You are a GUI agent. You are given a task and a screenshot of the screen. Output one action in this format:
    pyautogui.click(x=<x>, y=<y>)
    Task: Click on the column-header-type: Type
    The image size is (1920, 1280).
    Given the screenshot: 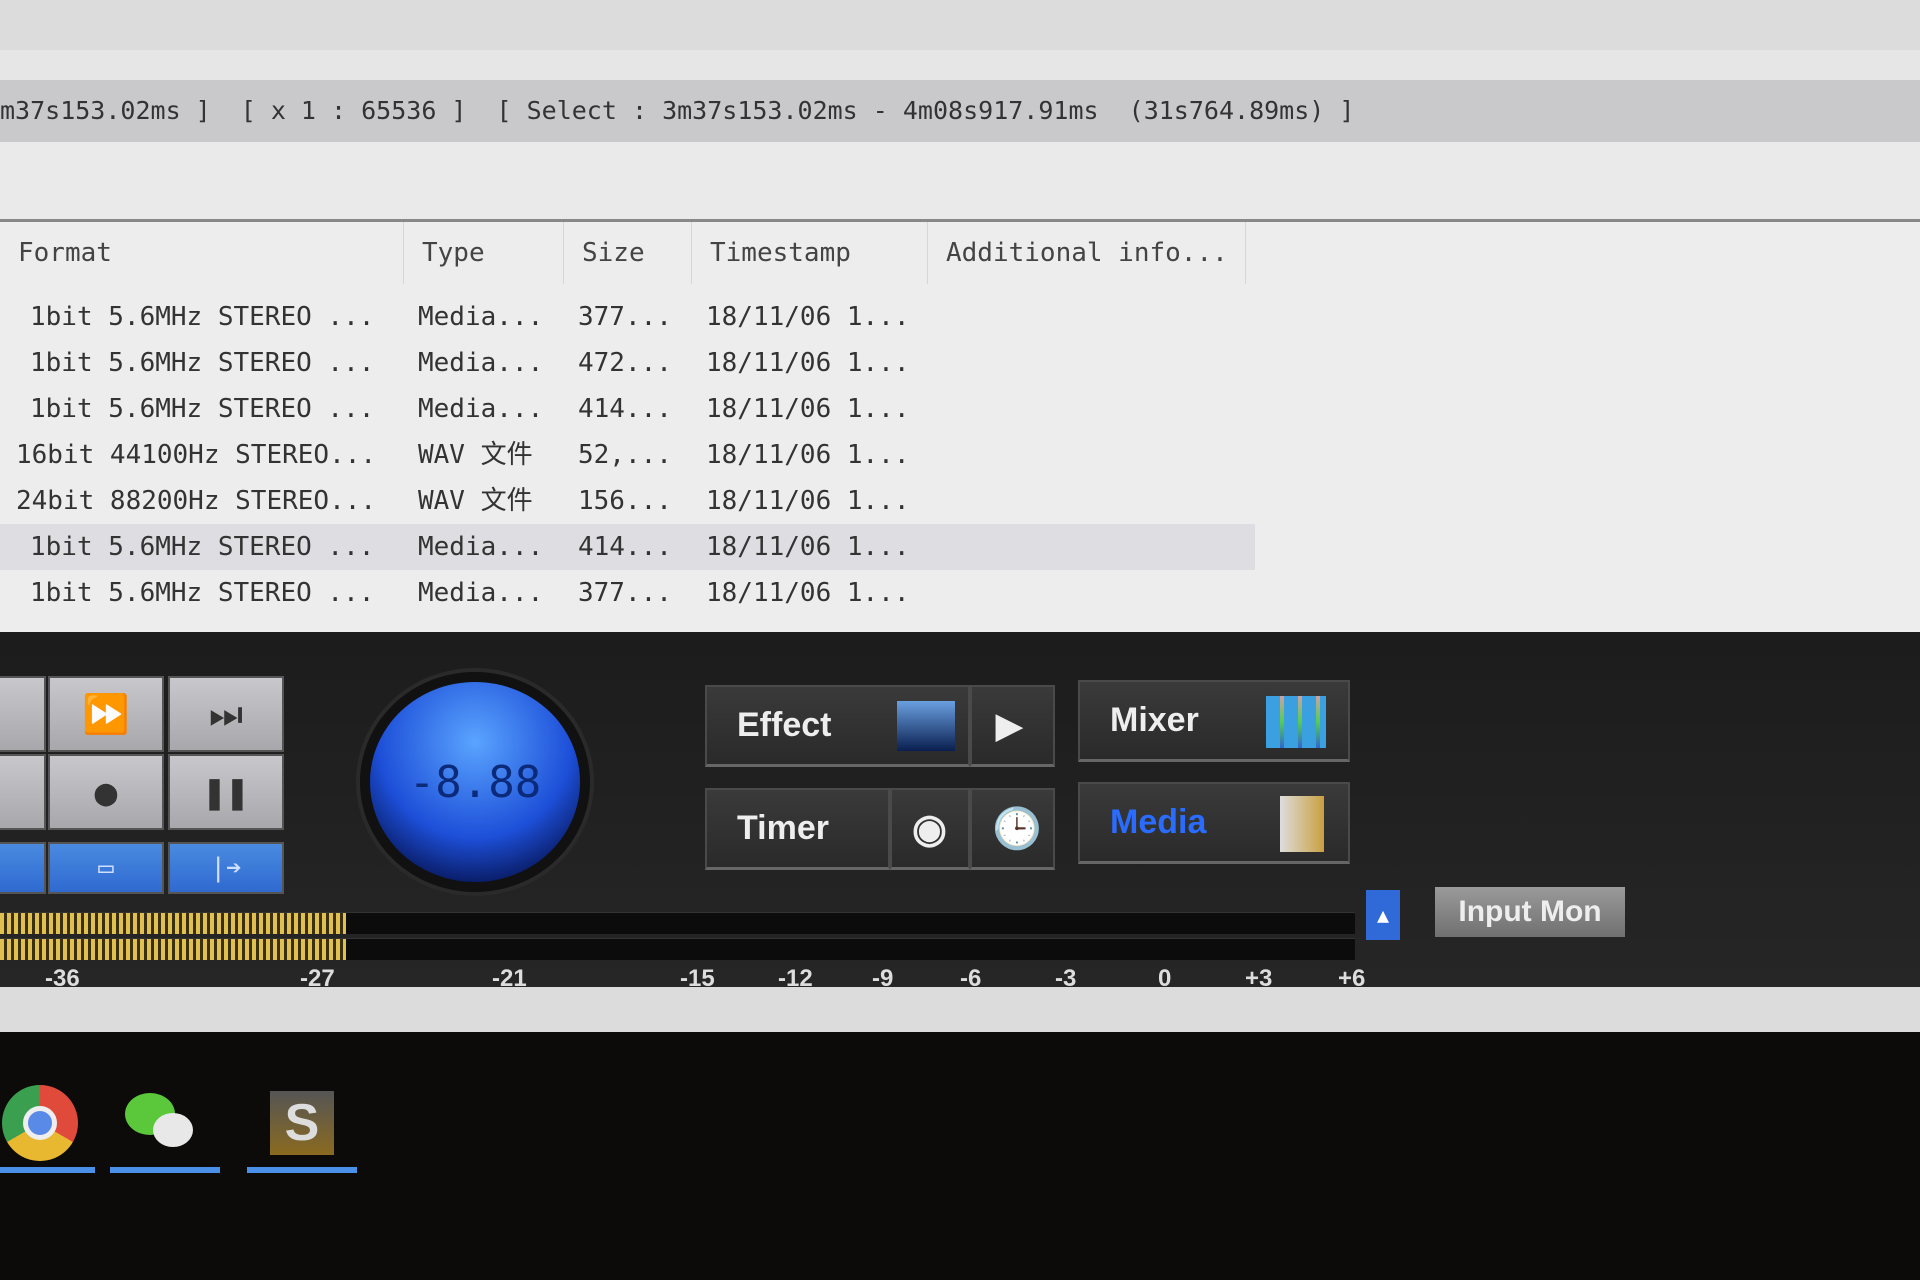 What is the action you would take?
    pyautogui.click(x=484, y=253)
    